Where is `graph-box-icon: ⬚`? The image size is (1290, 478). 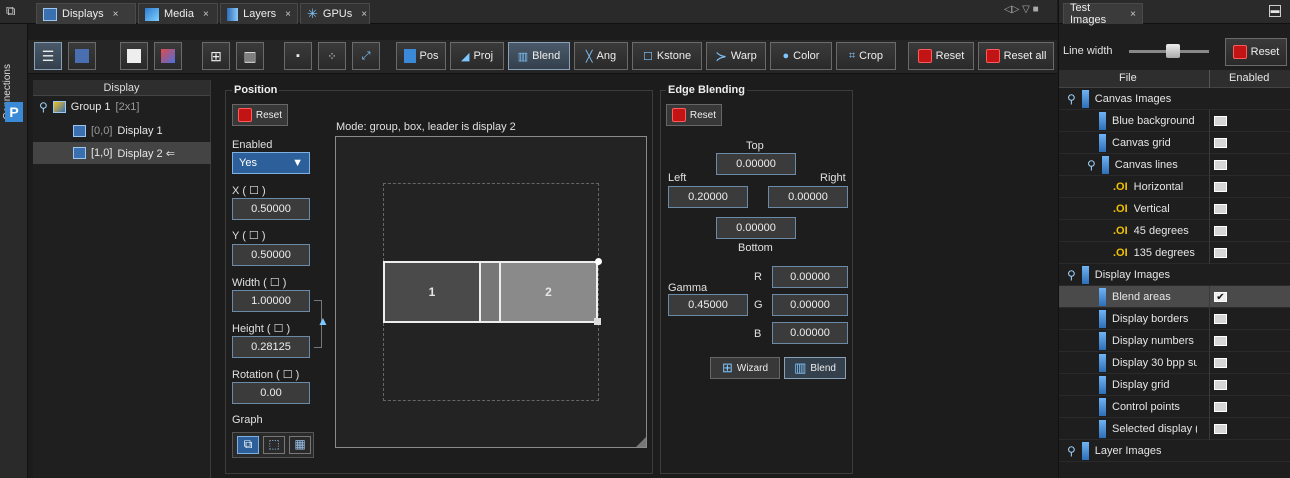
graph-box-icon: ⬚ is located at coordinates (274, 445).